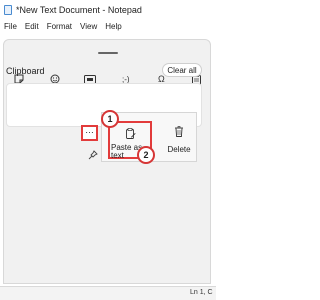 This screenshot has height=300, width=320. I want to click on drag-handle, so click(108, 53).